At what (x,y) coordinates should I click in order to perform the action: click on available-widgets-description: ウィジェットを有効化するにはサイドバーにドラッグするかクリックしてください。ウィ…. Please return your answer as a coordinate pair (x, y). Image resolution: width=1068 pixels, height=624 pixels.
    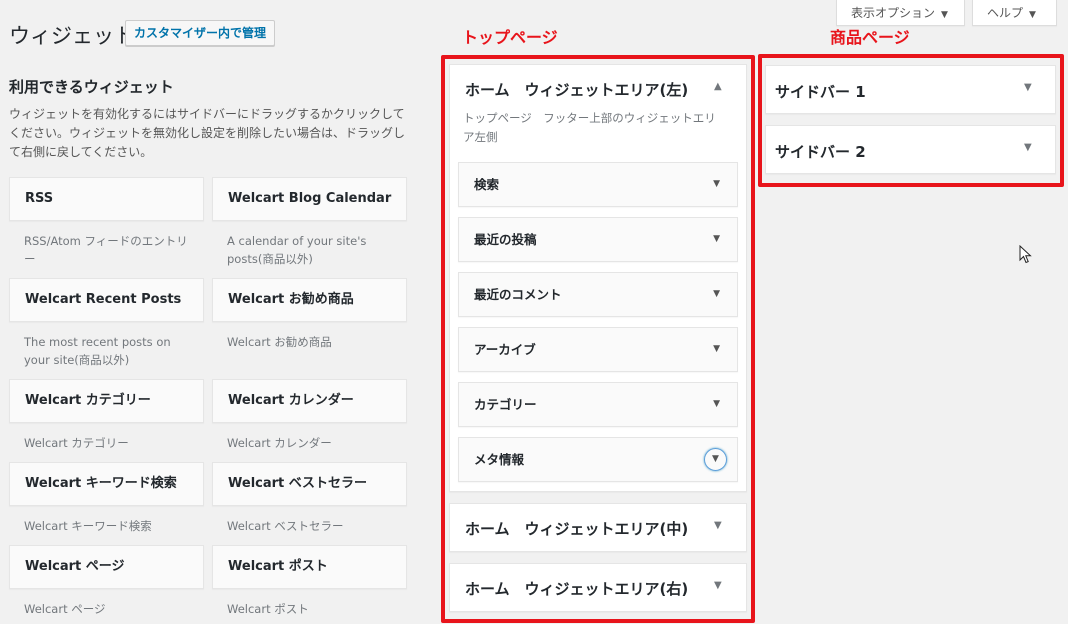
    Looking at the image, I should click on (207, 133).